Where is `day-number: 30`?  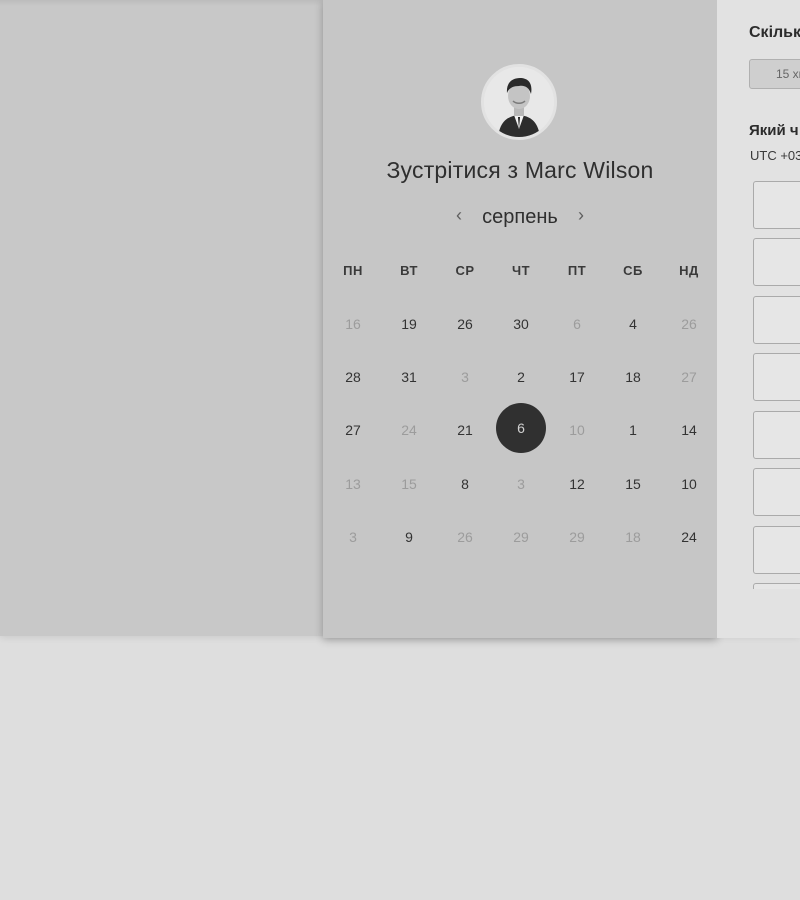 day-number: 30 is located at coordinates (521, 323).